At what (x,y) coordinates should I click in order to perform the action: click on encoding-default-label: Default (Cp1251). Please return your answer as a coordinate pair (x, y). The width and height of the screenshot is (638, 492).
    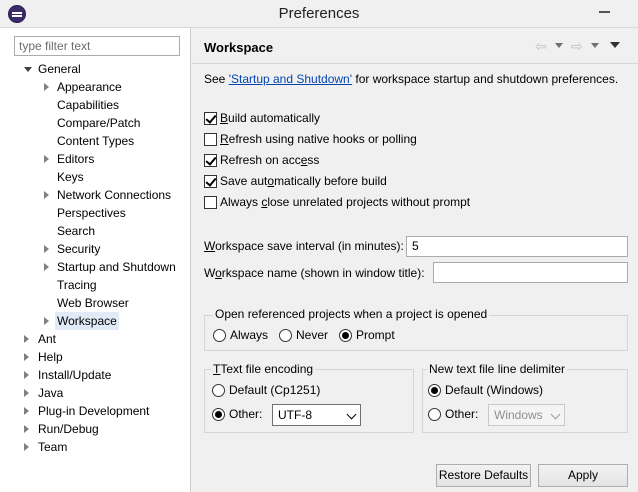
    Looking at the image, I should click on (275, 390).